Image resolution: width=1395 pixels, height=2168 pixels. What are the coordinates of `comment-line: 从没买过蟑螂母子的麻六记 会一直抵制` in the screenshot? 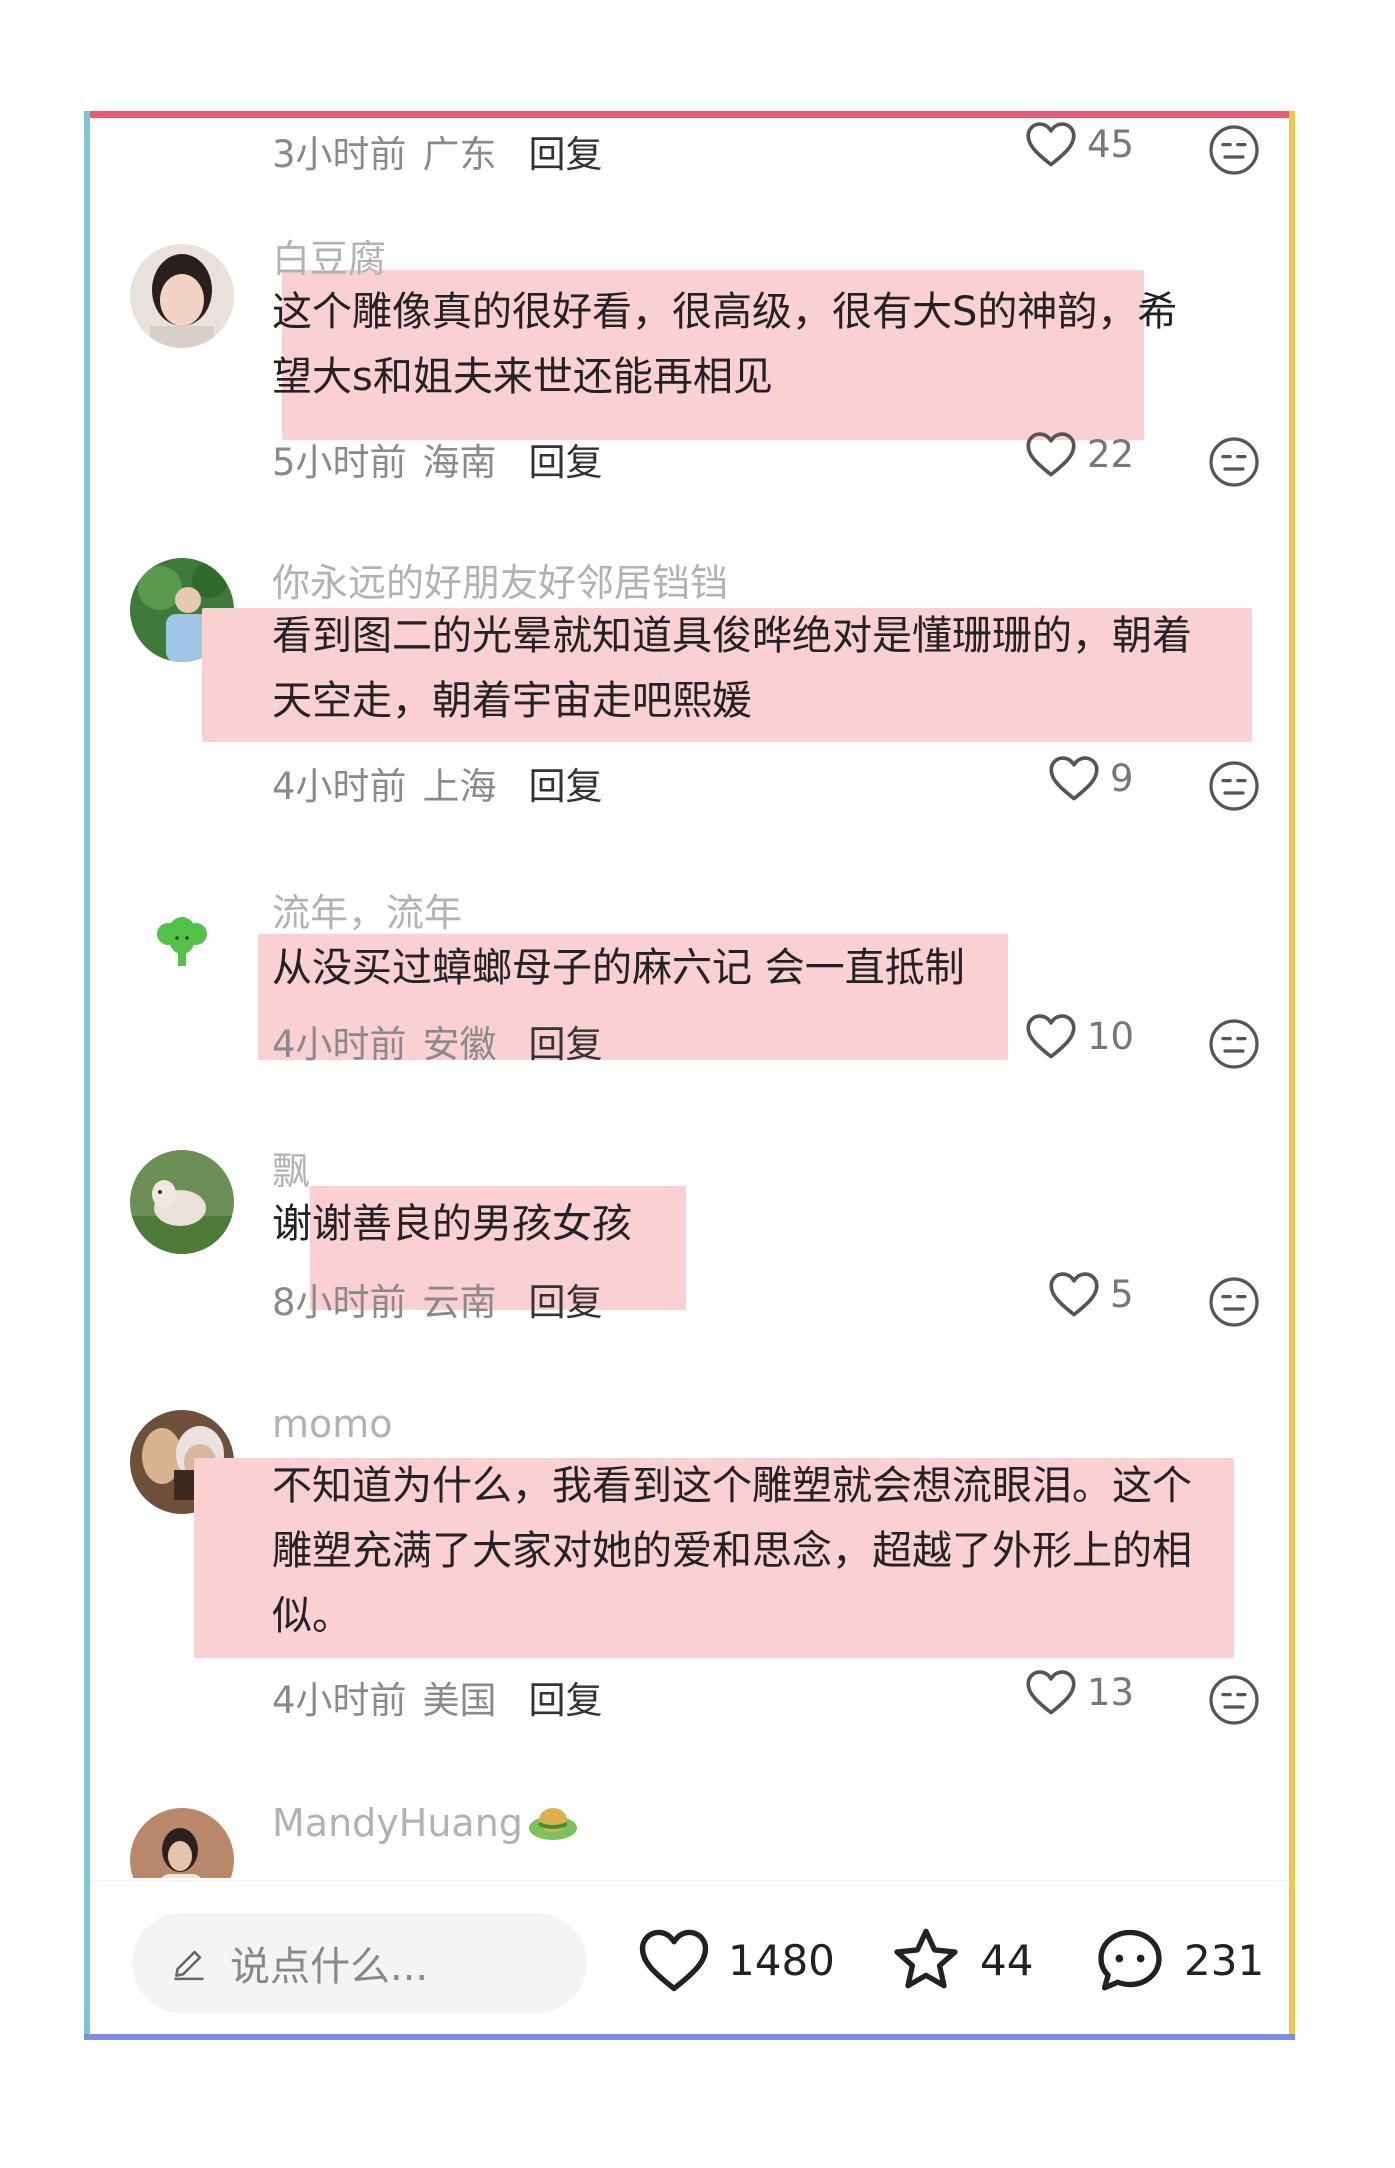 It's located at (618, 968).